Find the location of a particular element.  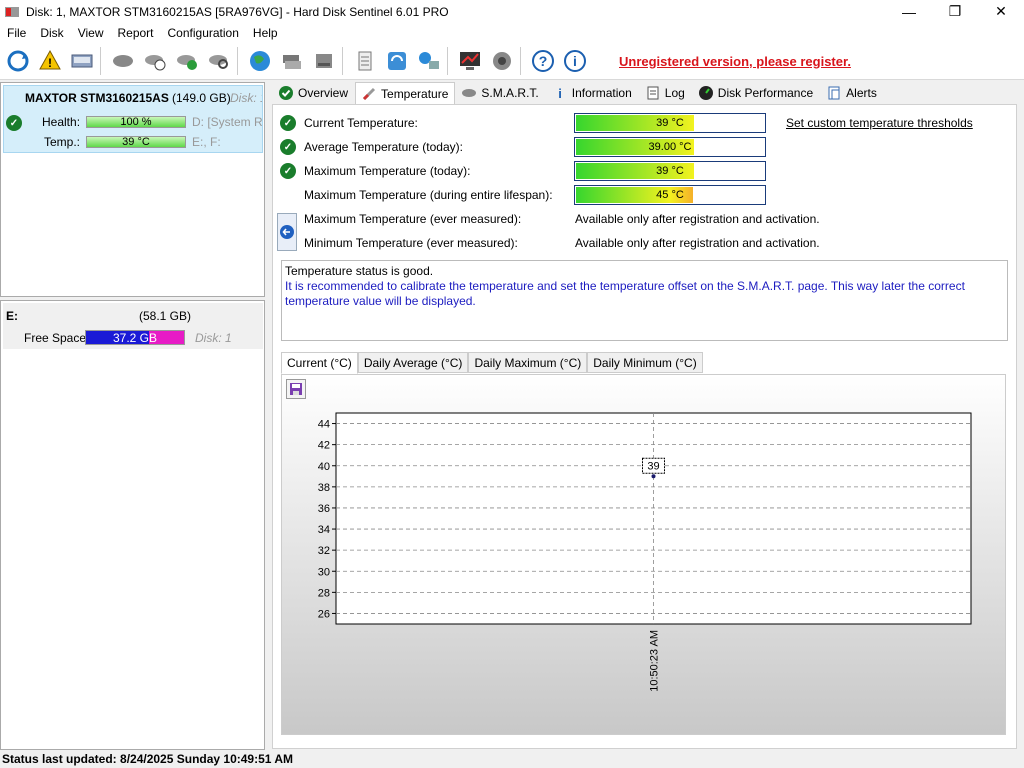

disk-clock-icon is located at coordinates (155, 61).